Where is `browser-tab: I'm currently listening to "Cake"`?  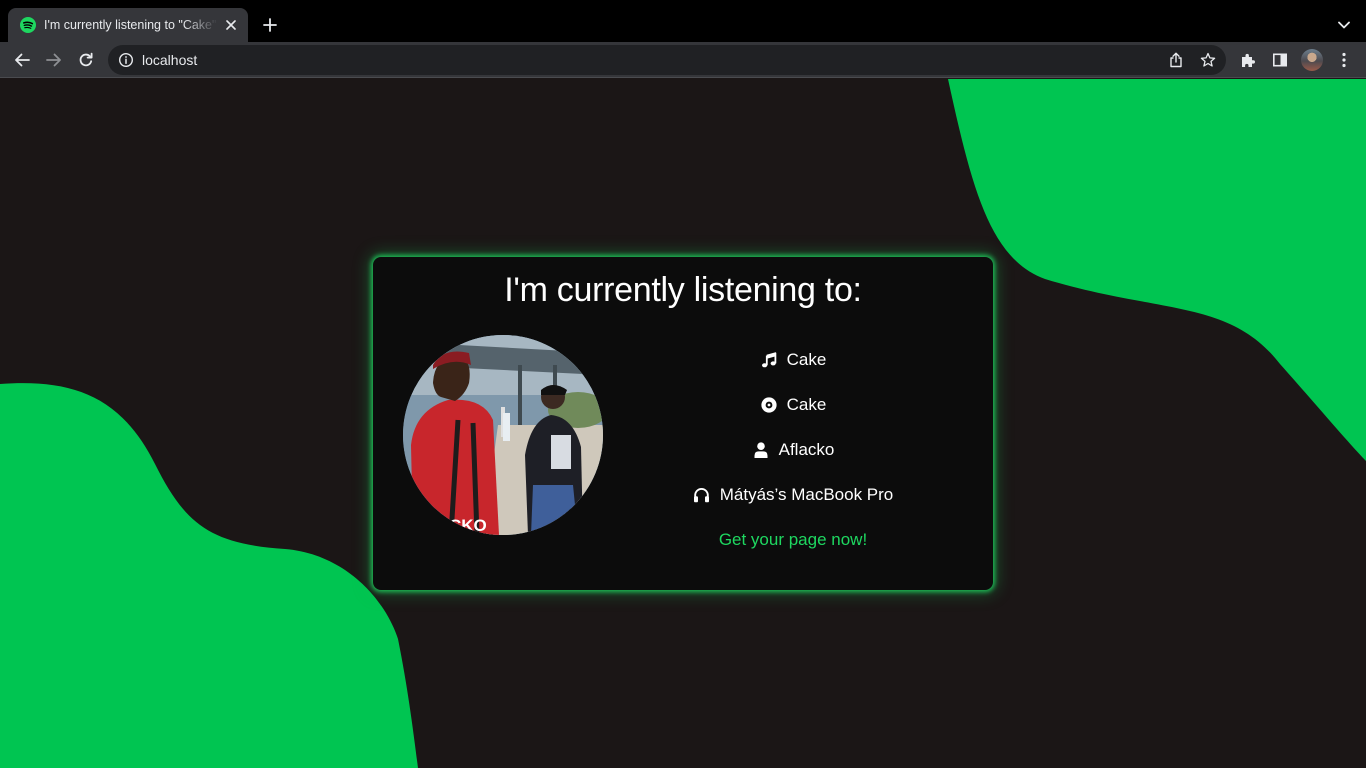 browser-tab: I'm currently listening to "Cake" is located at coordinates (128, 25).